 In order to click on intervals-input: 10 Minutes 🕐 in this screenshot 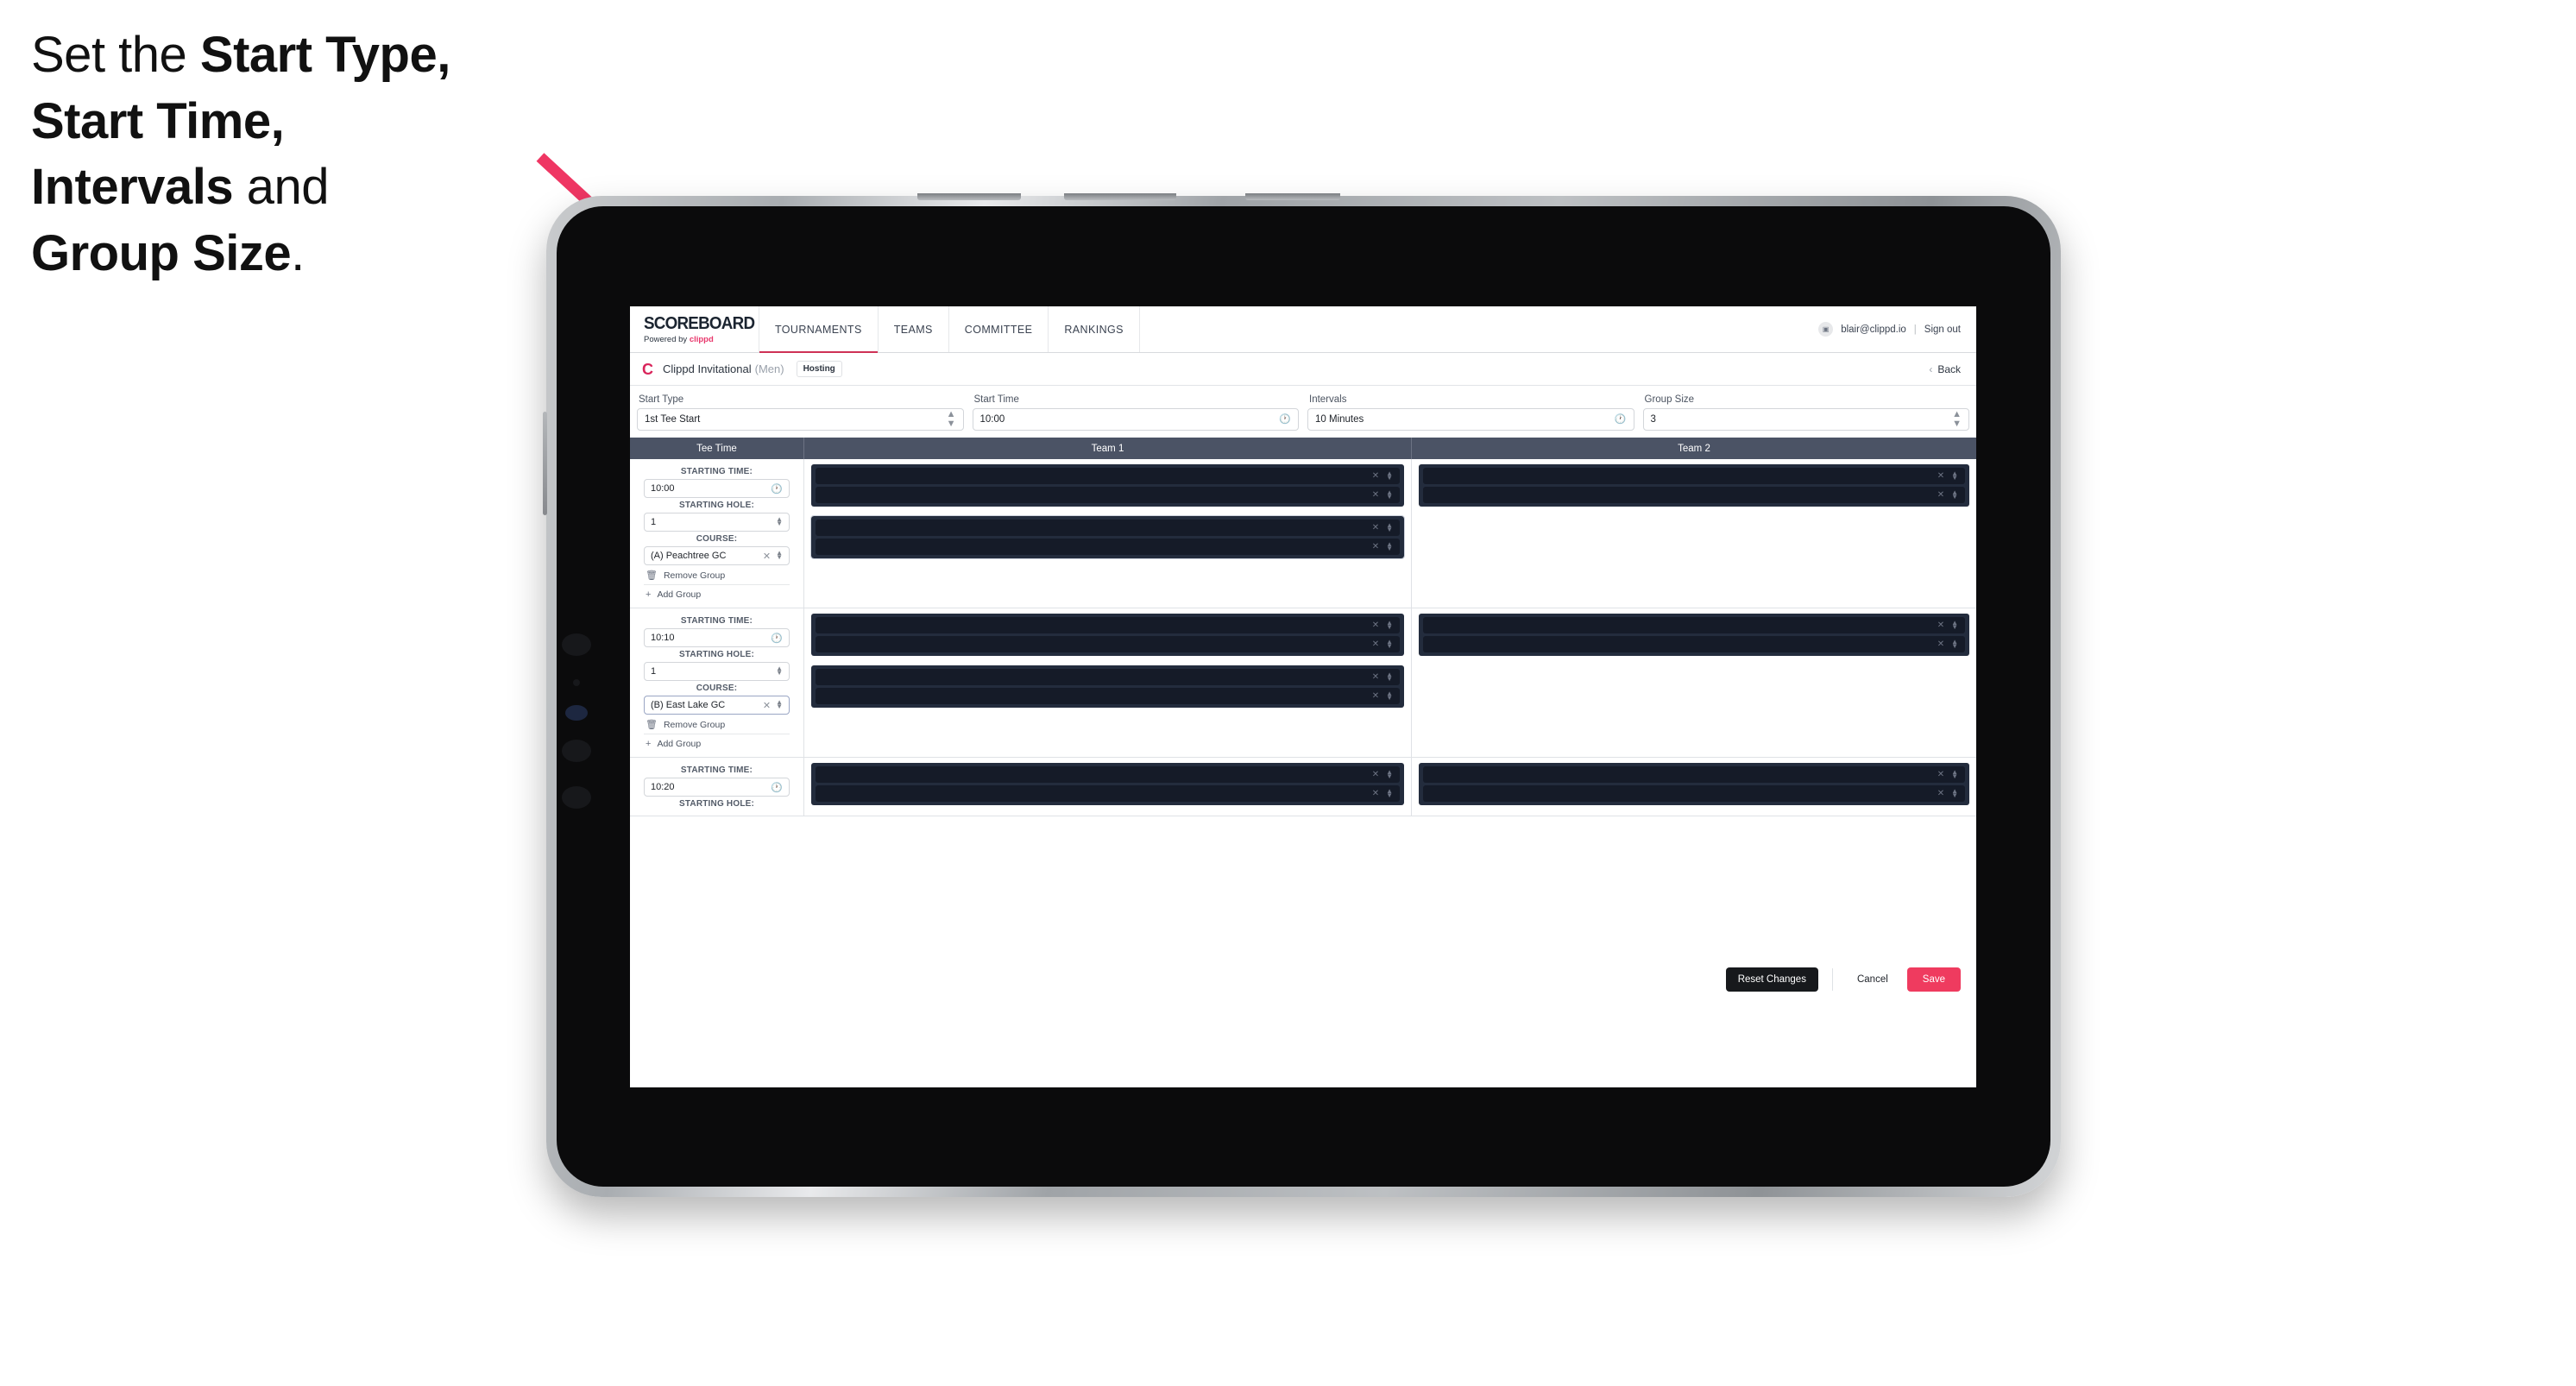, I will do `click(1471, 420)`.